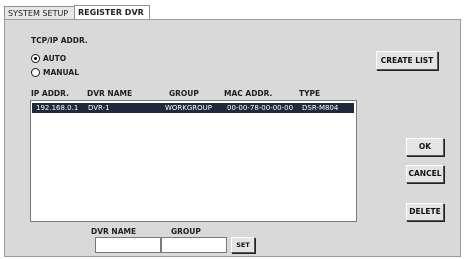  What do you see at coordinates (260, 108) in the screenshot?
I see `cell-mac: 00-00-78-00-00-00` at bounding box center [260, 108].